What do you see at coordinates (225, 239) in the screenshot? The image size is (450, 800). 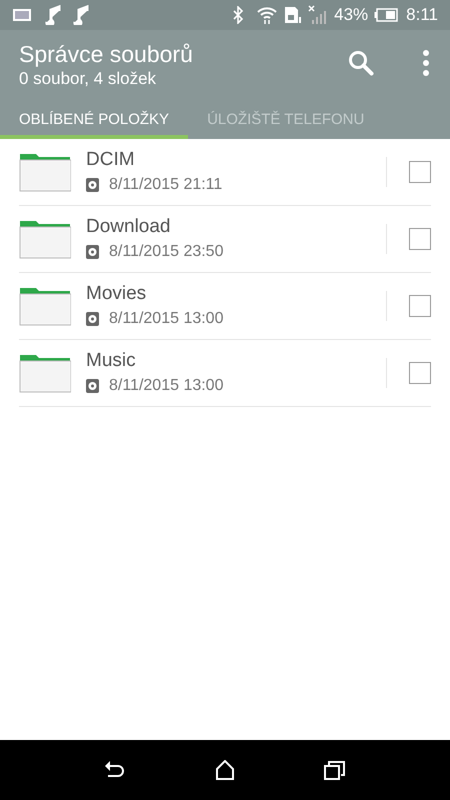 I see `folder-row: Download 8/11/2015 23:50` at bounding box center [225, 239].